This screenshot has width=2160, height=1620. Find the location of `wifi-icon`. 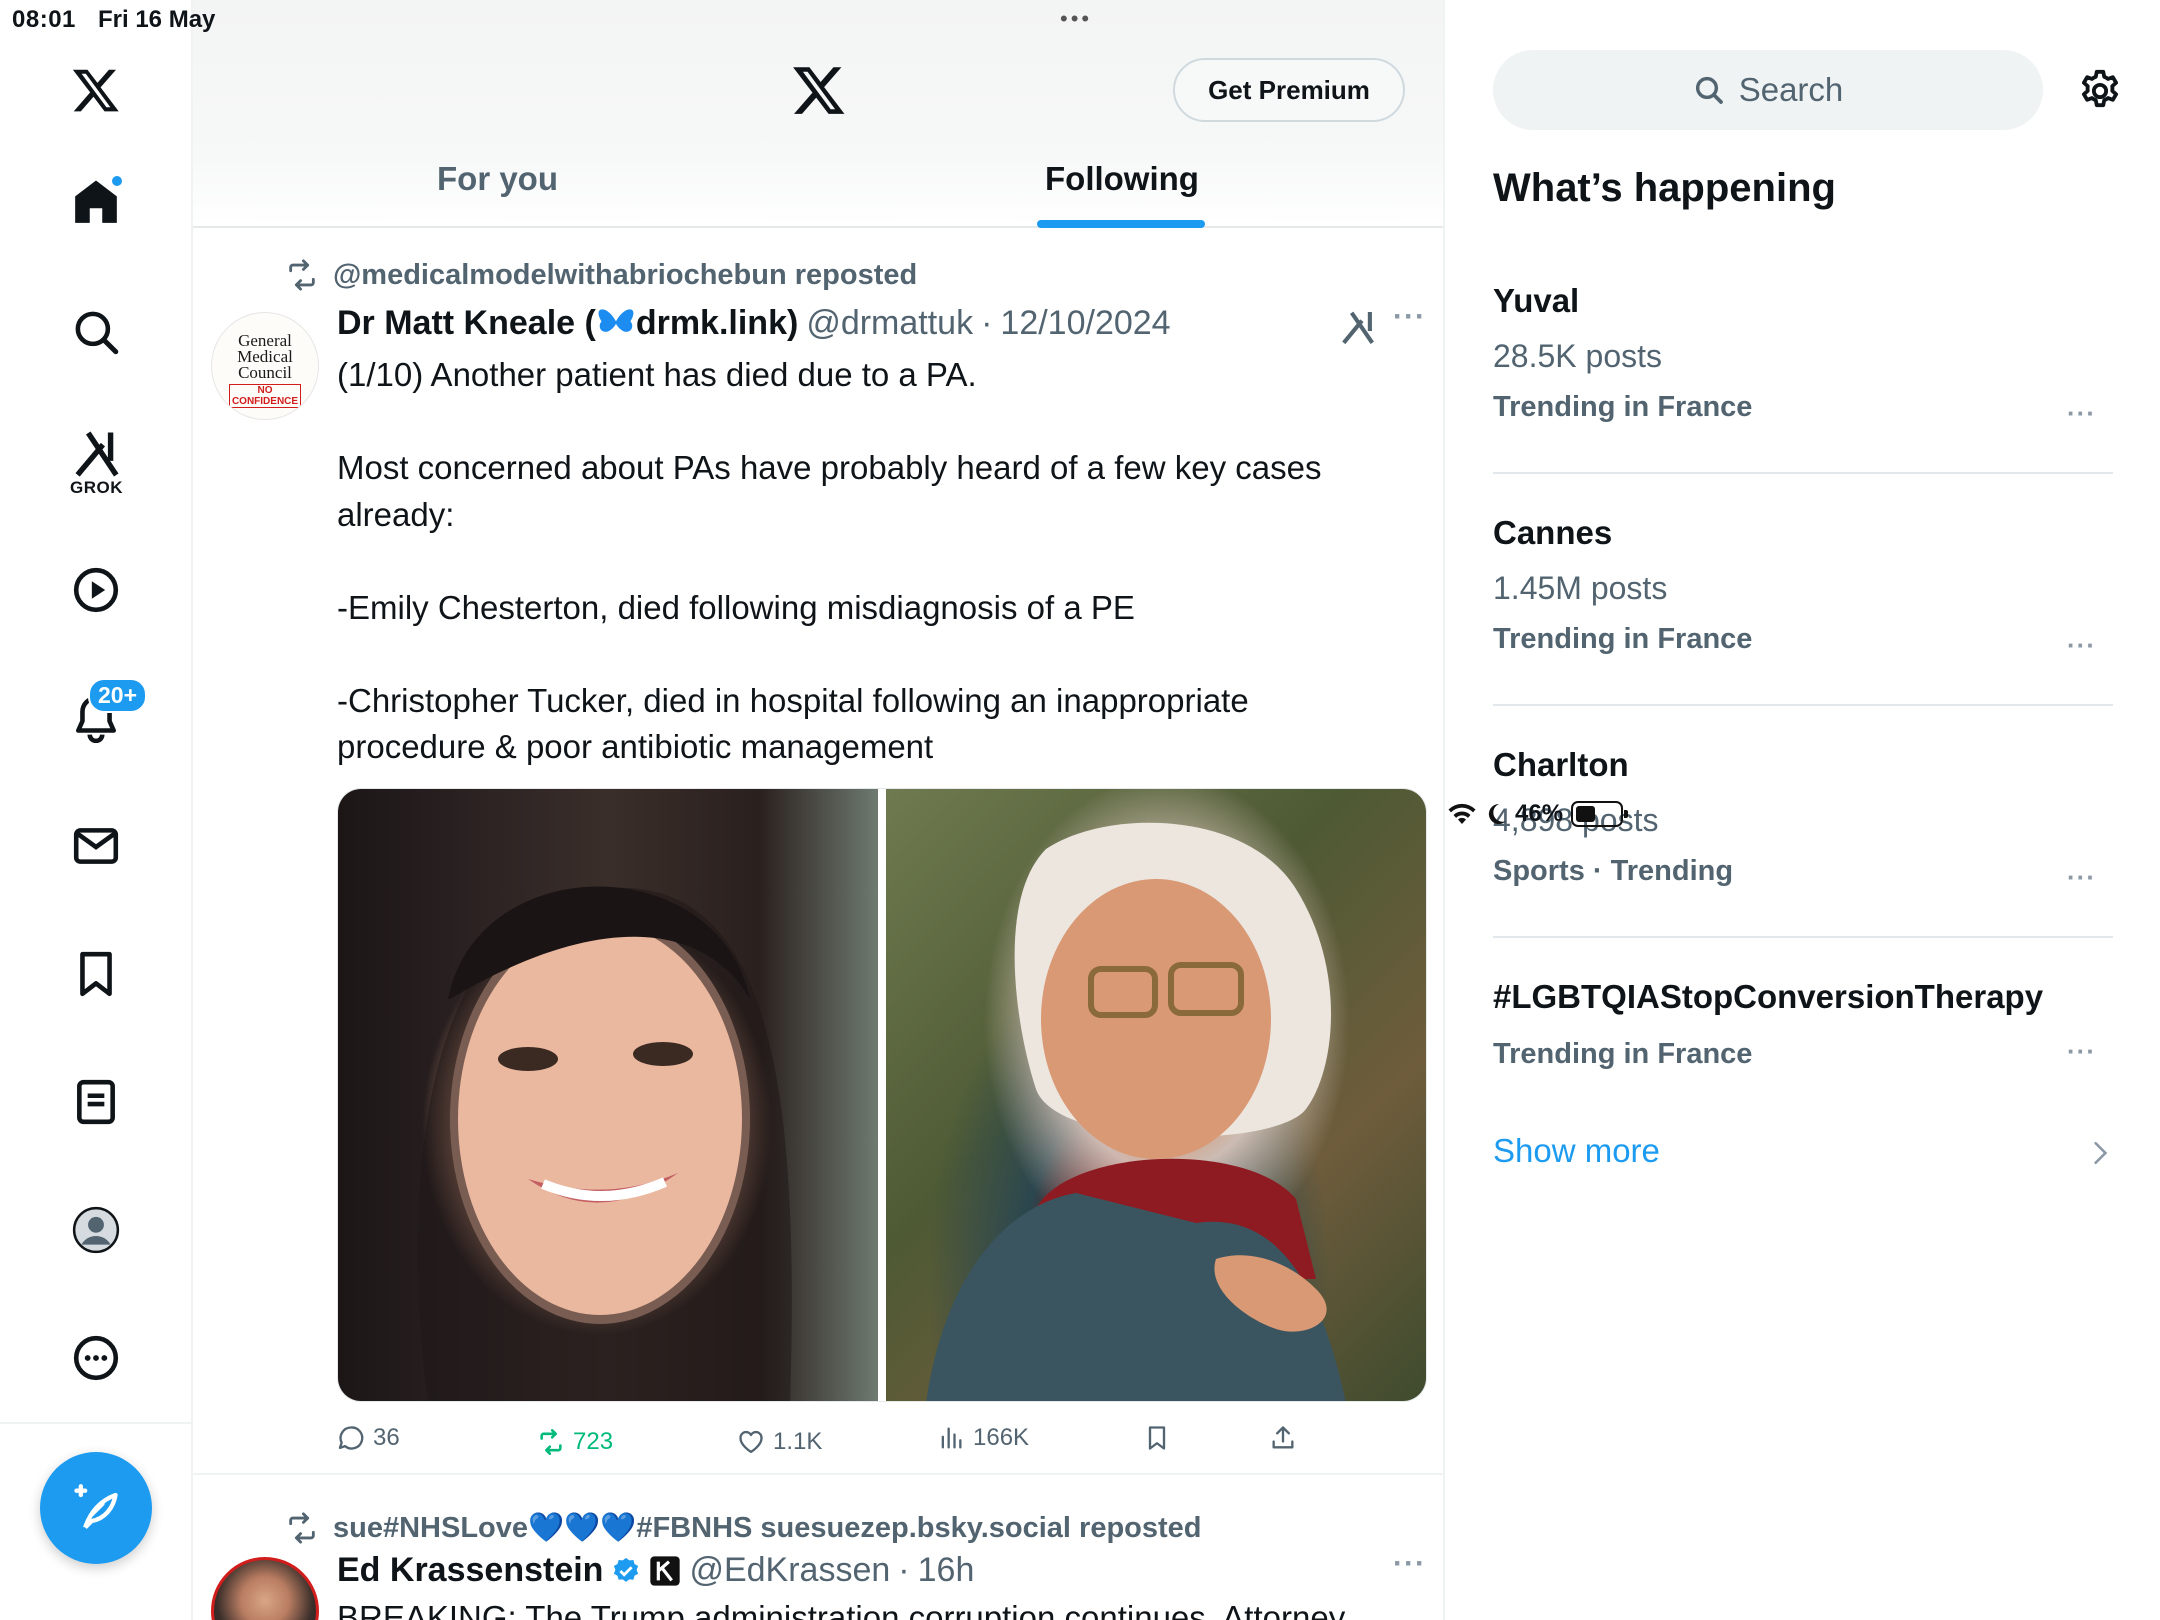

wifi-icon is located at coordinates (1462, 813).